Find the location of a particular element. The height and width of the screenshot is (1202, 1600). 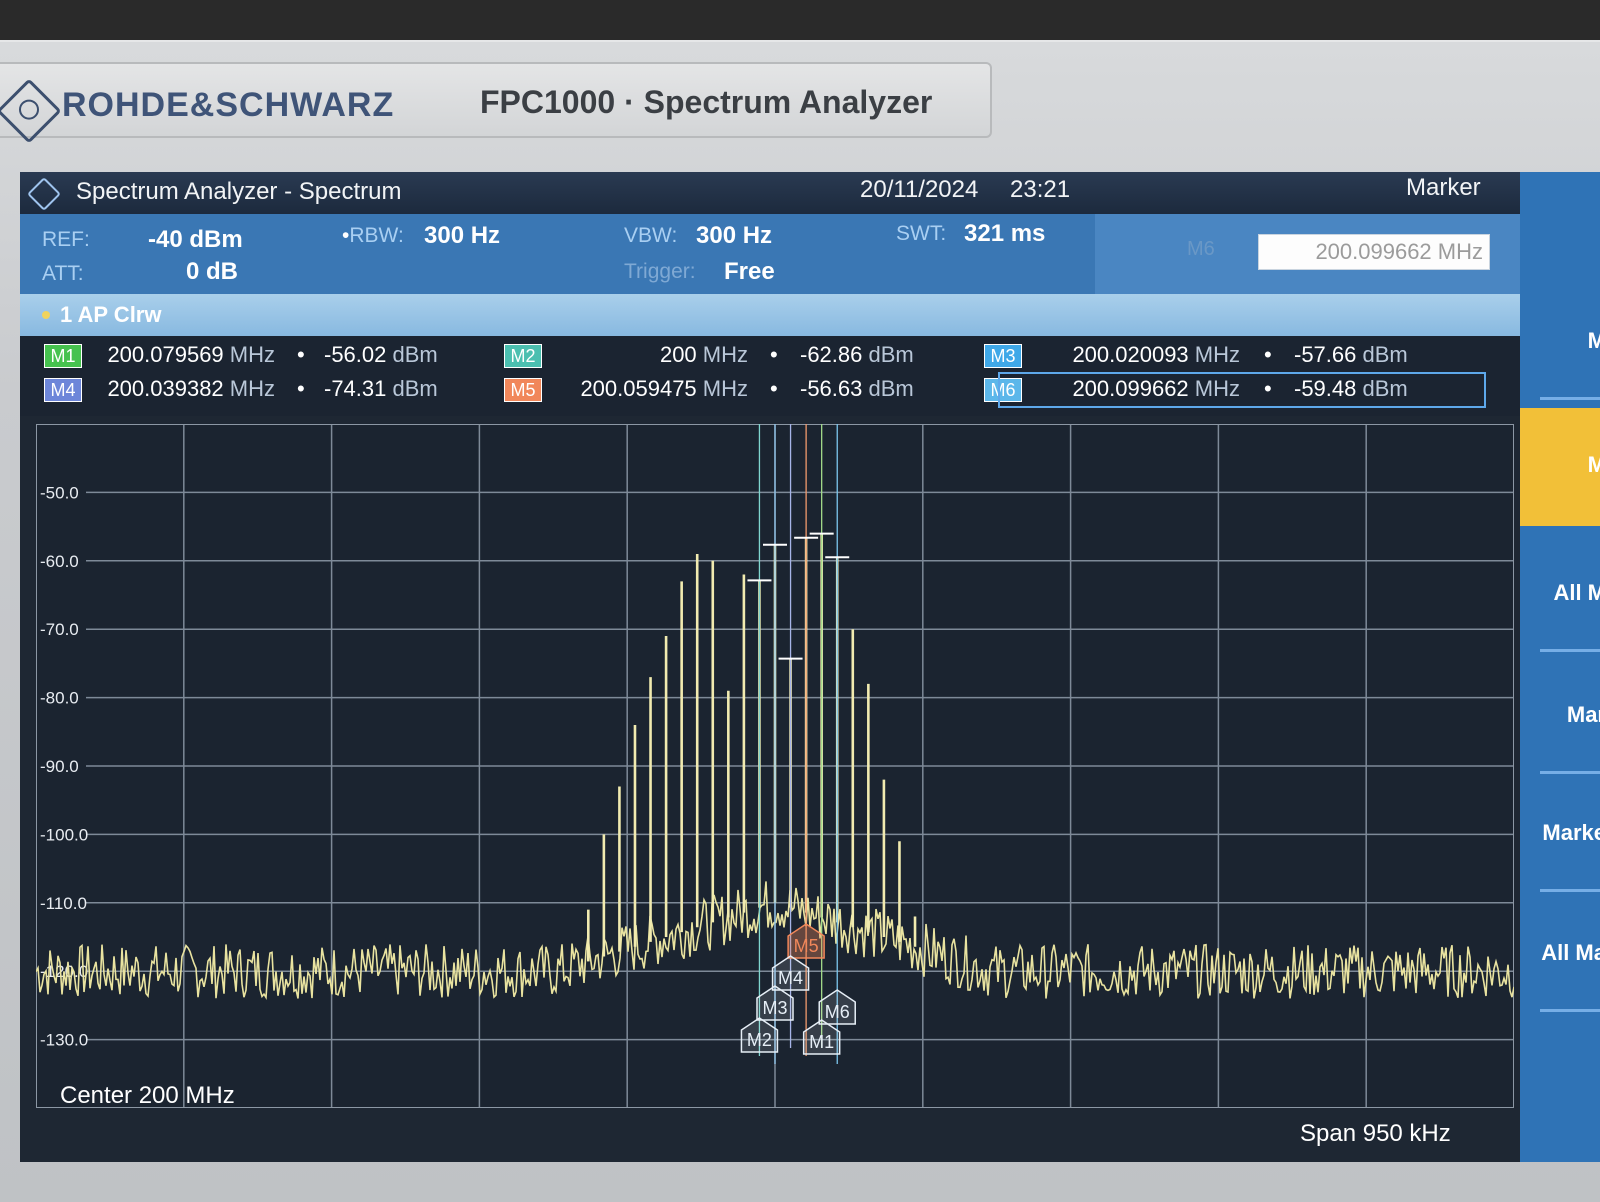

marker-frequency-m5: 200.059475 MHz is located at coordinates (664, 388).